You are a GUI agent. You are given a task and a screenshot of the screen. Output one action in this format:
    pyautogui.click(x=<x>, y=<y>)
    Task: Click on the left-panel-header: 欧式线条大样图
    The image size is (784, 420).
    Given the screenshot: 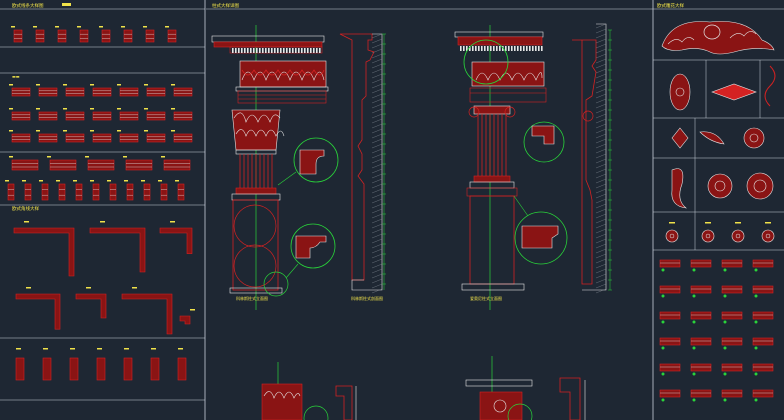 What is the action you would take?
    pyautogui.click(x=28, y=5)
    